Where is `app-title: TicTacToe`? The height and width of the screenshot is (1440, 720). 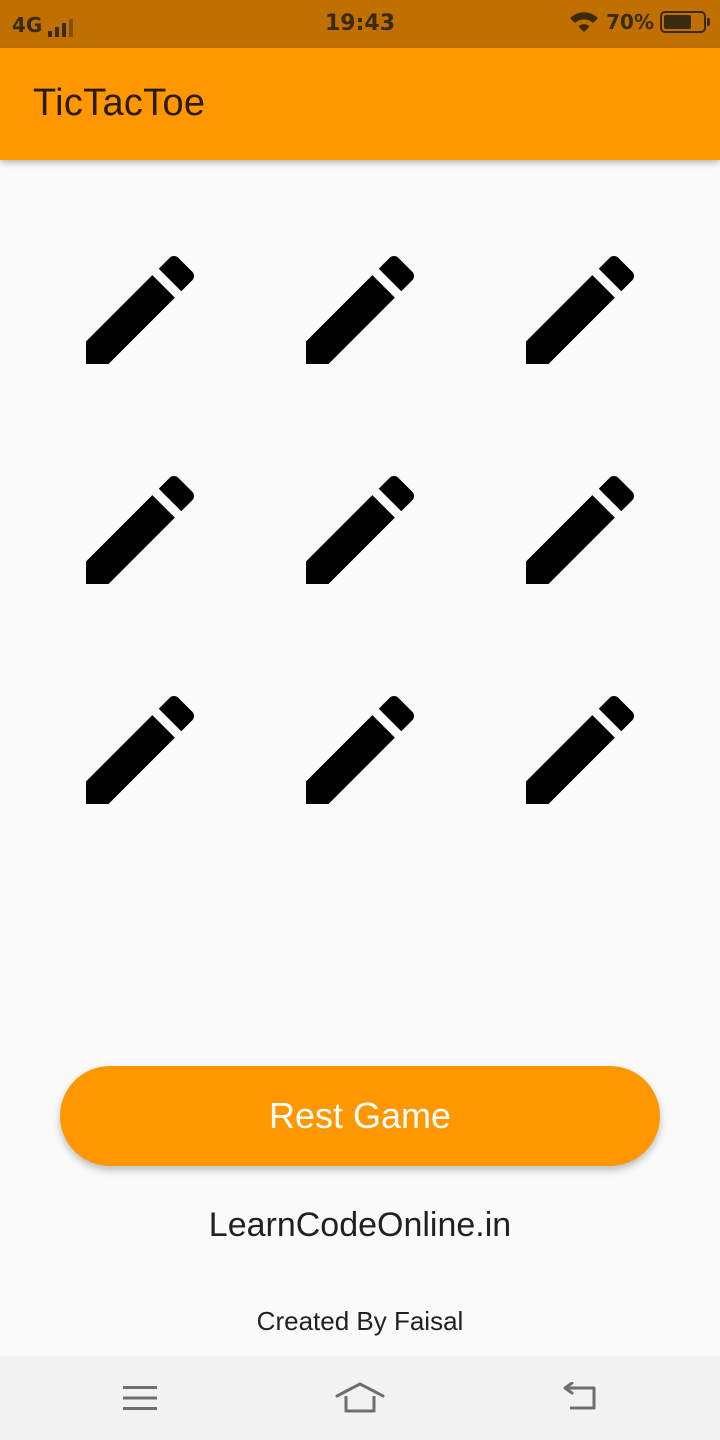 app-title: TicTacToe is located at coordinates (119, 103).